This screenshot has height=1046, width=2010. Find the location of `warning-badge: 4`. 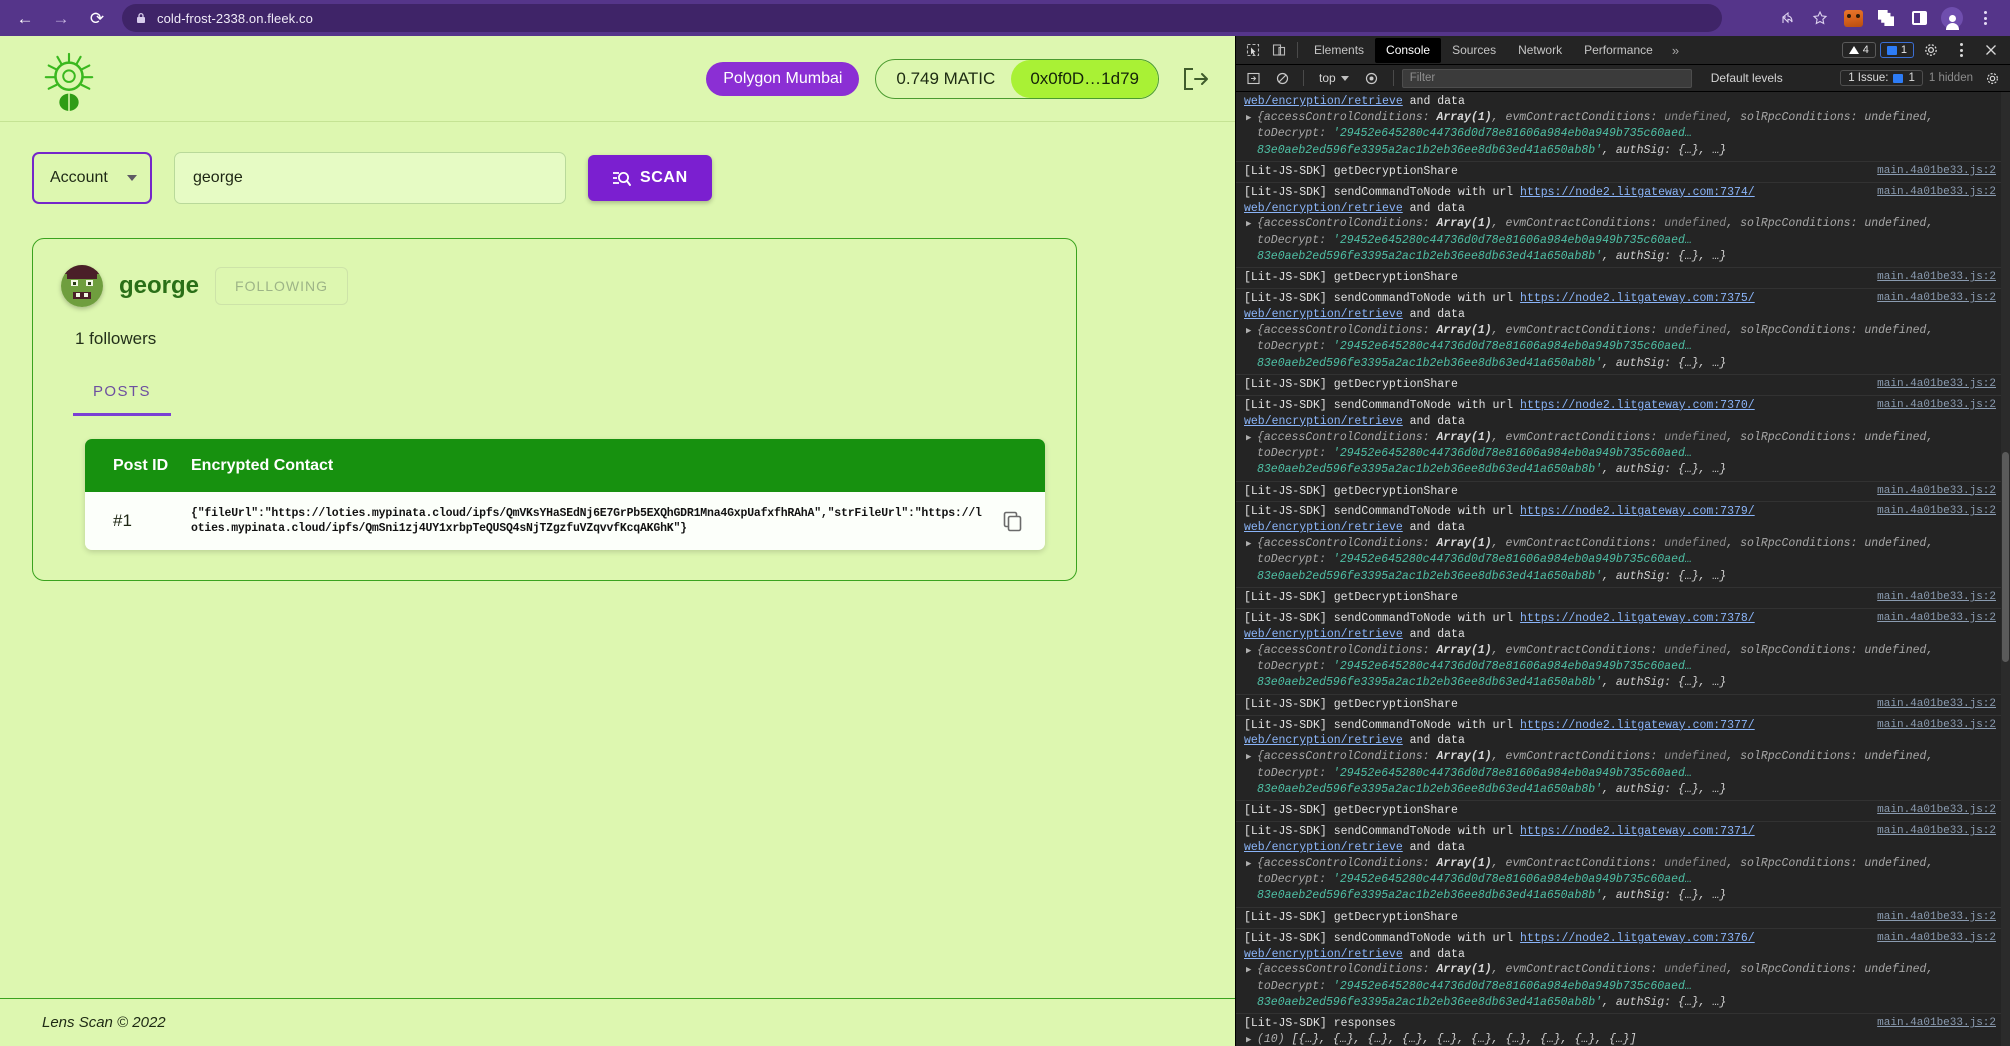

warning-badge: 4 is located at coordinates (1858, 50).